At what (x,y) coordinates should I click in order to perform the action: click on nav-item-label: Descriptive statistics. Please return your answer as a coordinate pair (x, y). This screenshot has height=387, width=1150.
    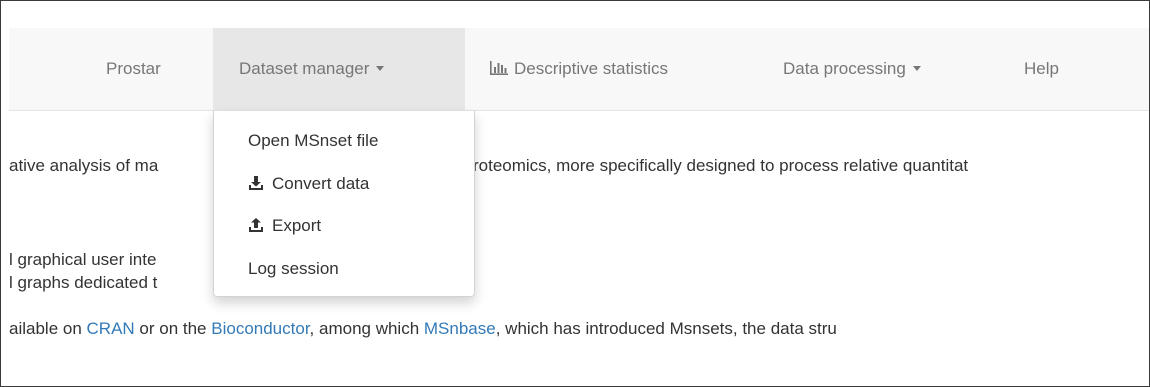
    Looking at the image, I should click on (591, 68).